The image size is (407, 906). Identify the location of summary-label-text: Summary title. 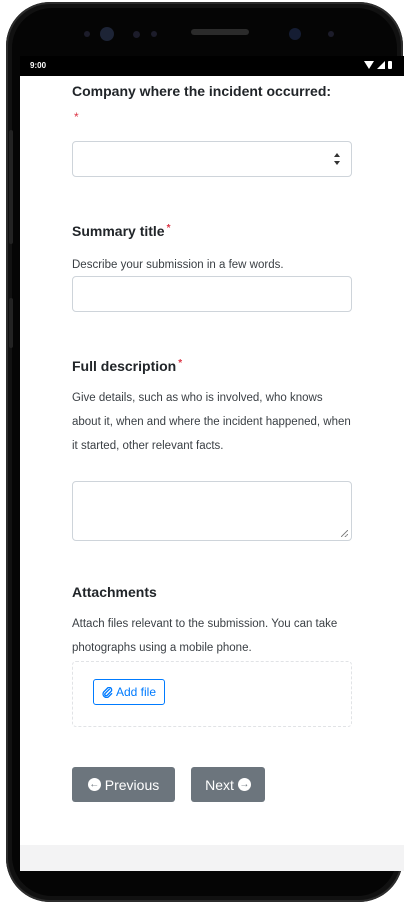
(118, 231).